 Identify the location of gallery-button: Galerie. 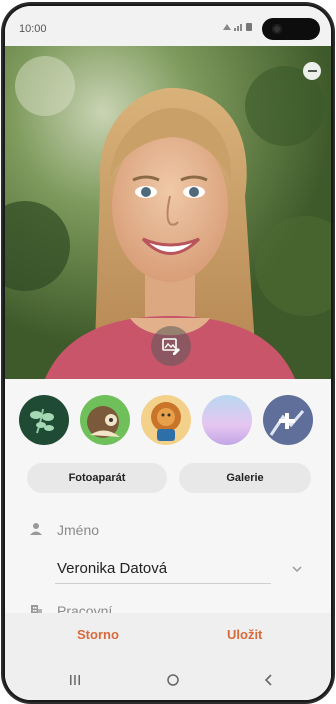
(245, 478).